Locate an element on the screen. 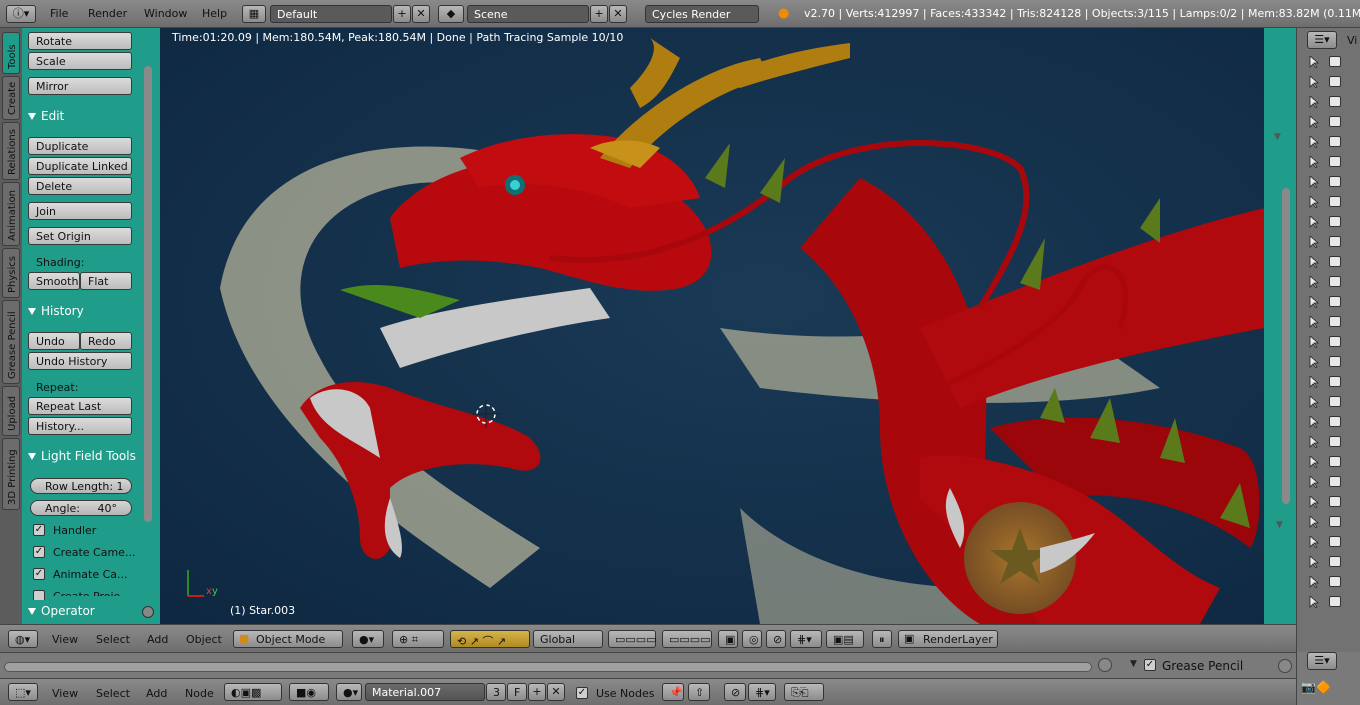  menu-help: Help is located at coordinates (214, 13).